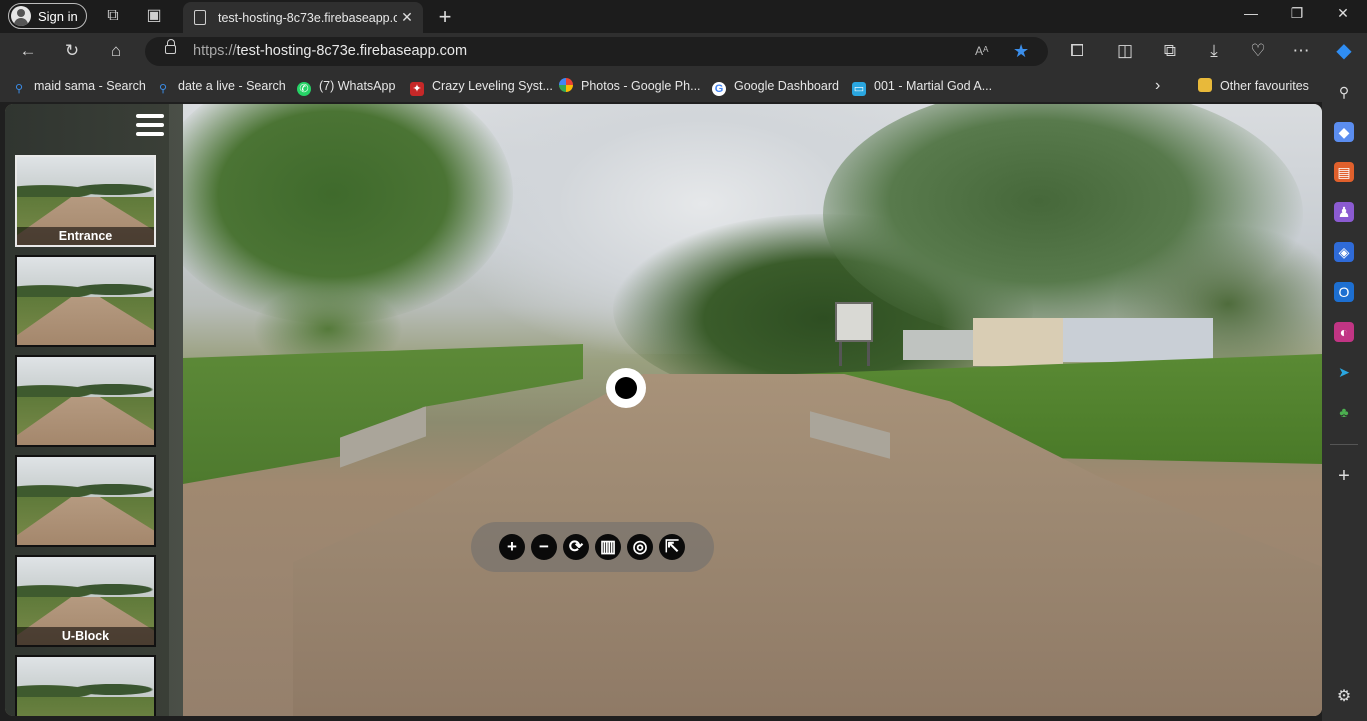 The height and width of the screenshot is (721, 1367). What do you see at coordinates (859, 89) in the screenshot?
I see `bilibili-icon: ▭` at bounding box center [859, 89].